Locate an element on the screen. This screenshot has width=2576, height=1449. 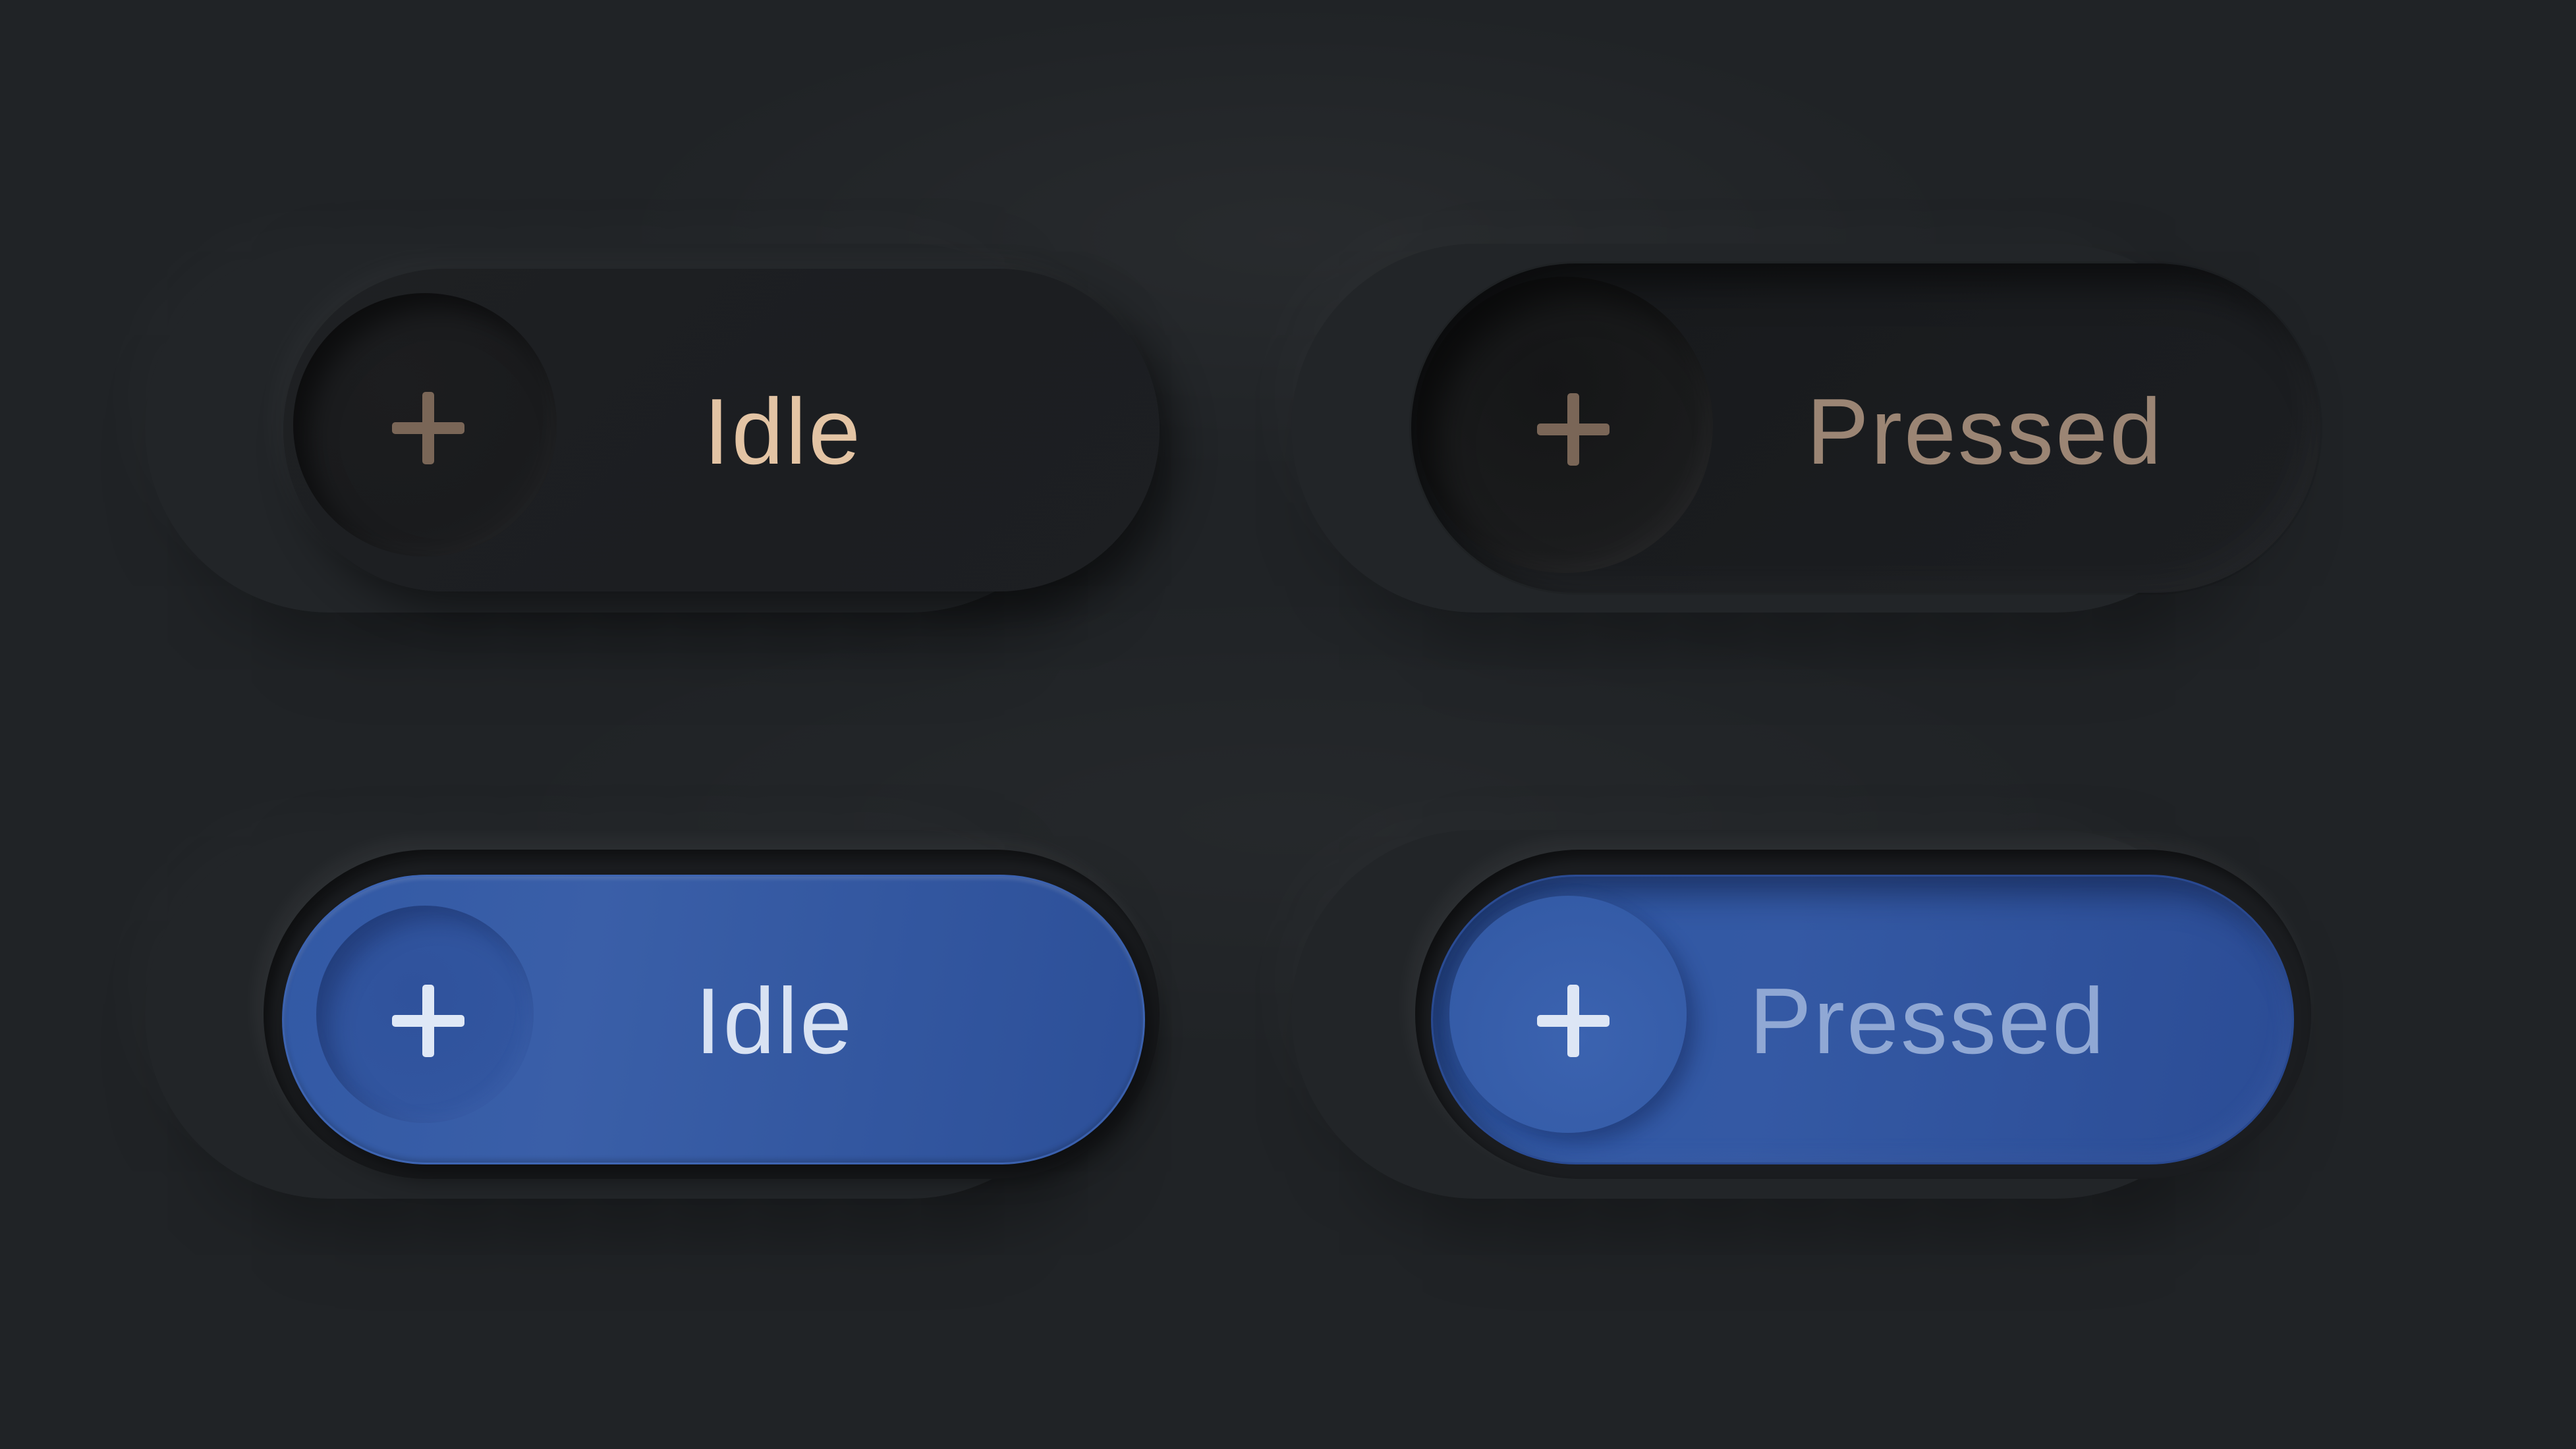
blue-pressed-label: Pressed is located at coordinates (1927, 1022).